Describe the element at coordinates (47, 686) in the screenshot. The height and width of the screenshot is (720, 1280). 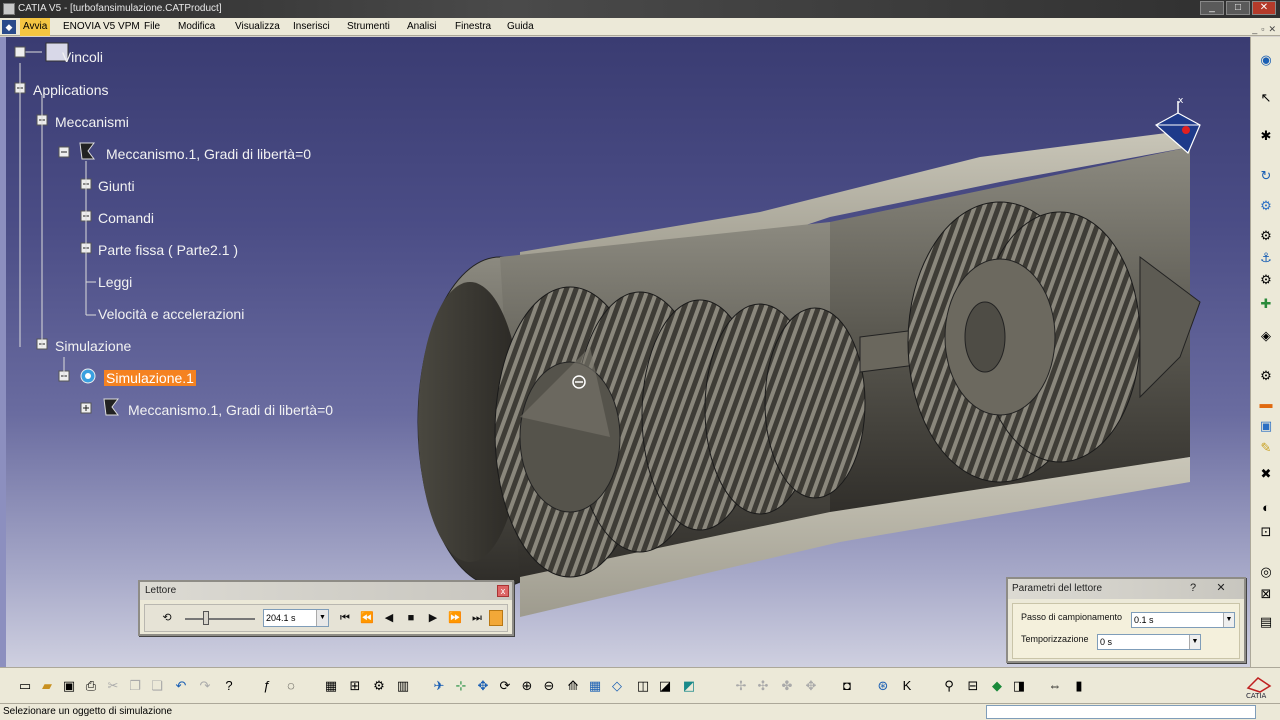
I see `open-file-icon: ▰` at that location.